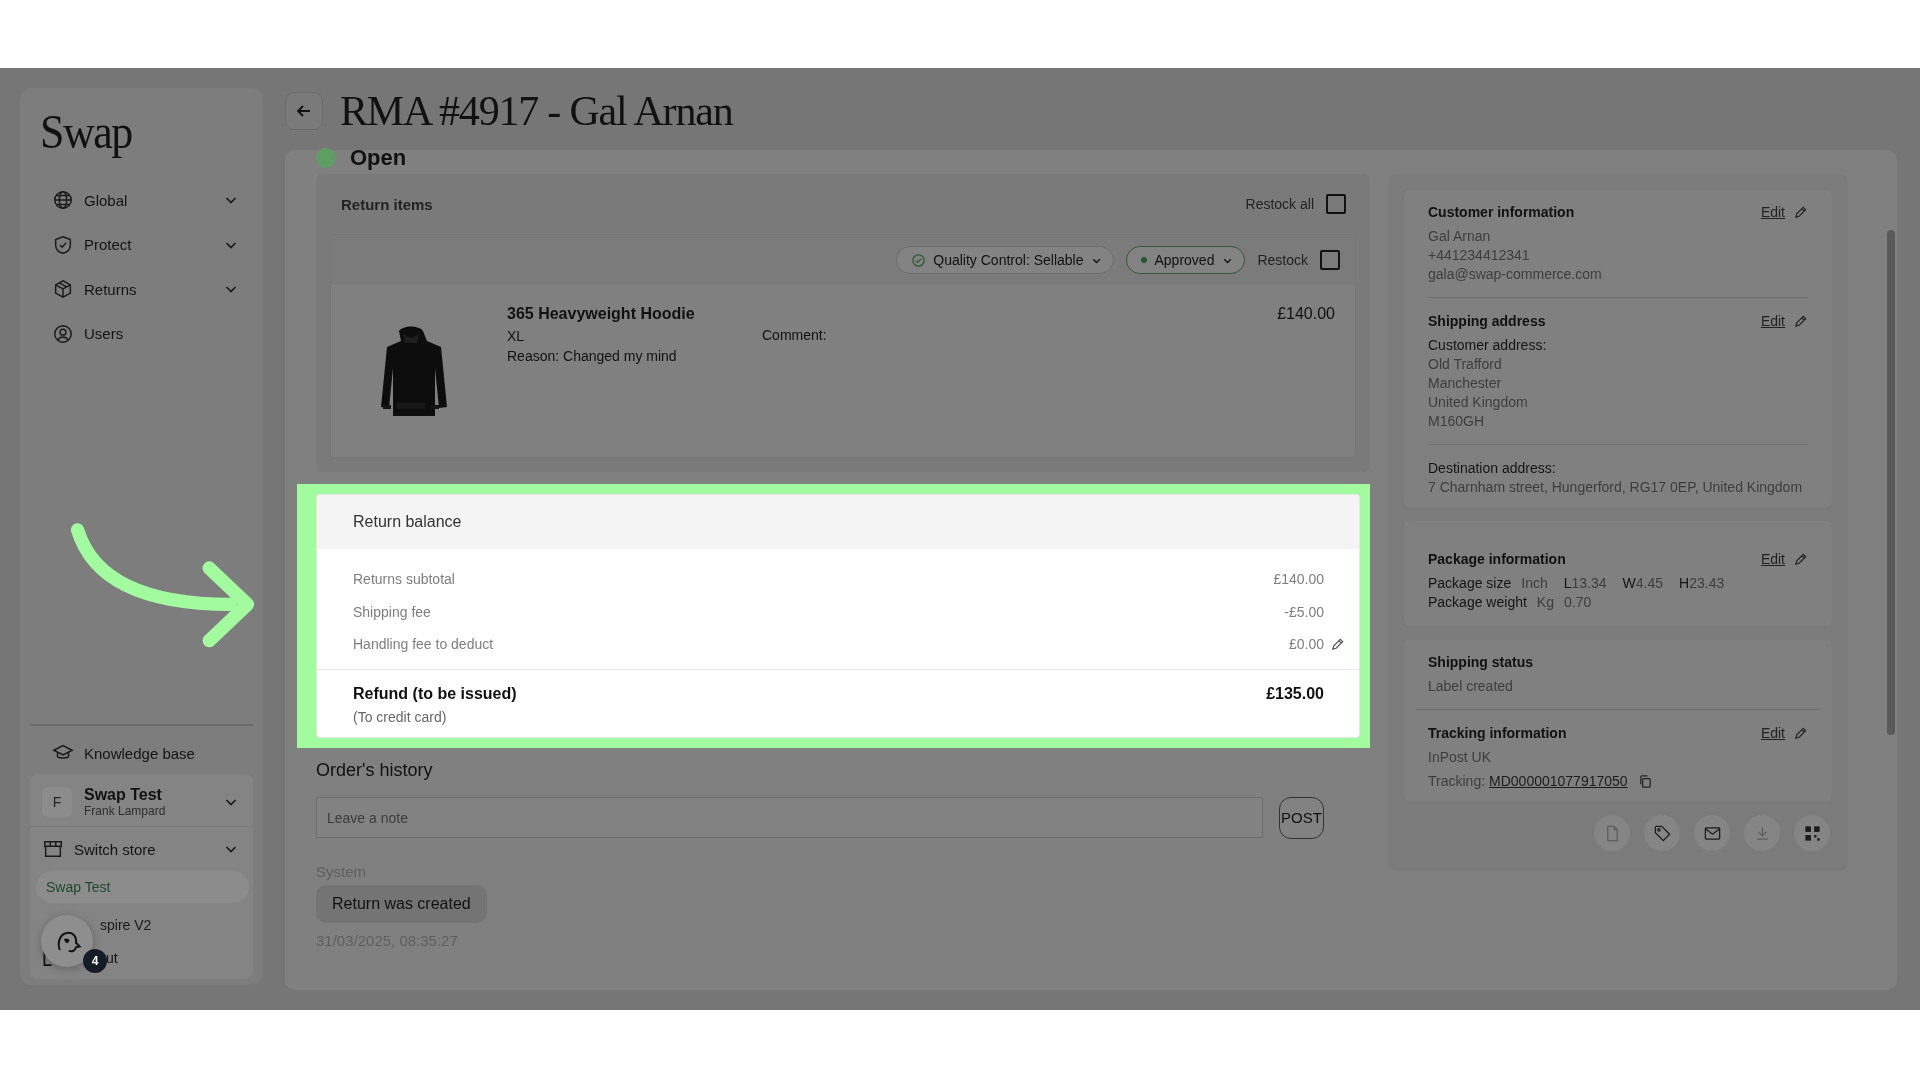  I want to click on address-label: Customer address:, so click(1488, 345).